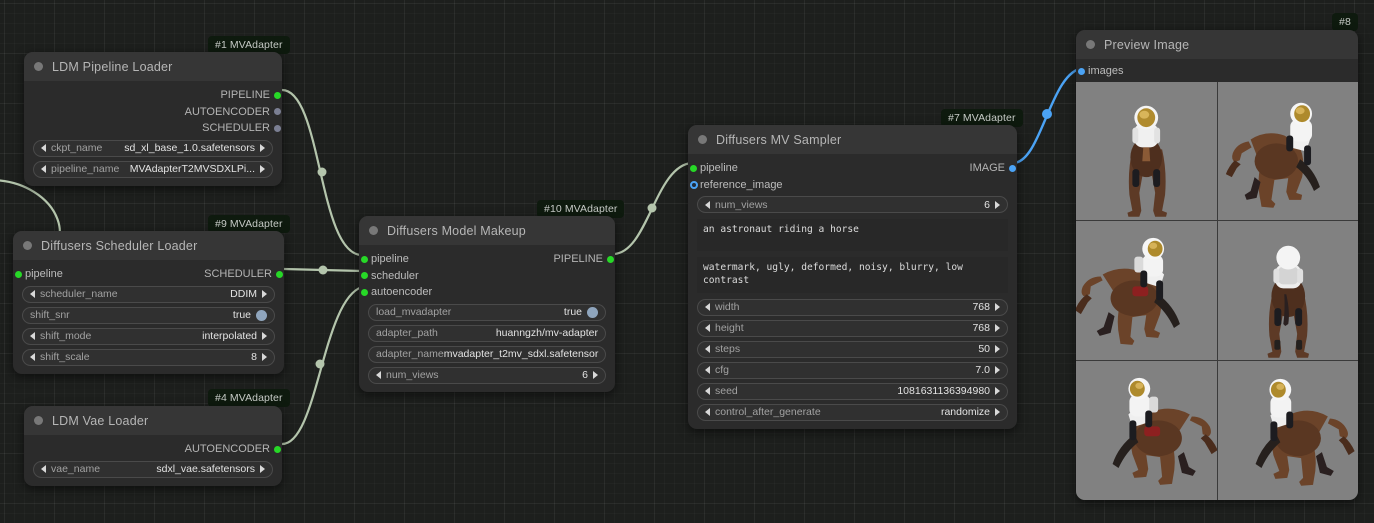 The height and width of the screenshot is (523, 1374). I want to click on widget-value: 1081631136394980, so click(943, 391).